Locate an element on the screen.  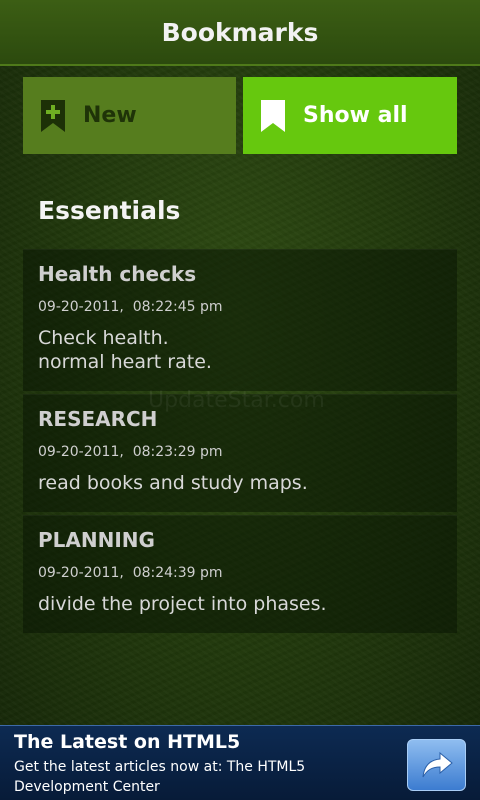
ad-action-button is located at coordinates (436, 765).